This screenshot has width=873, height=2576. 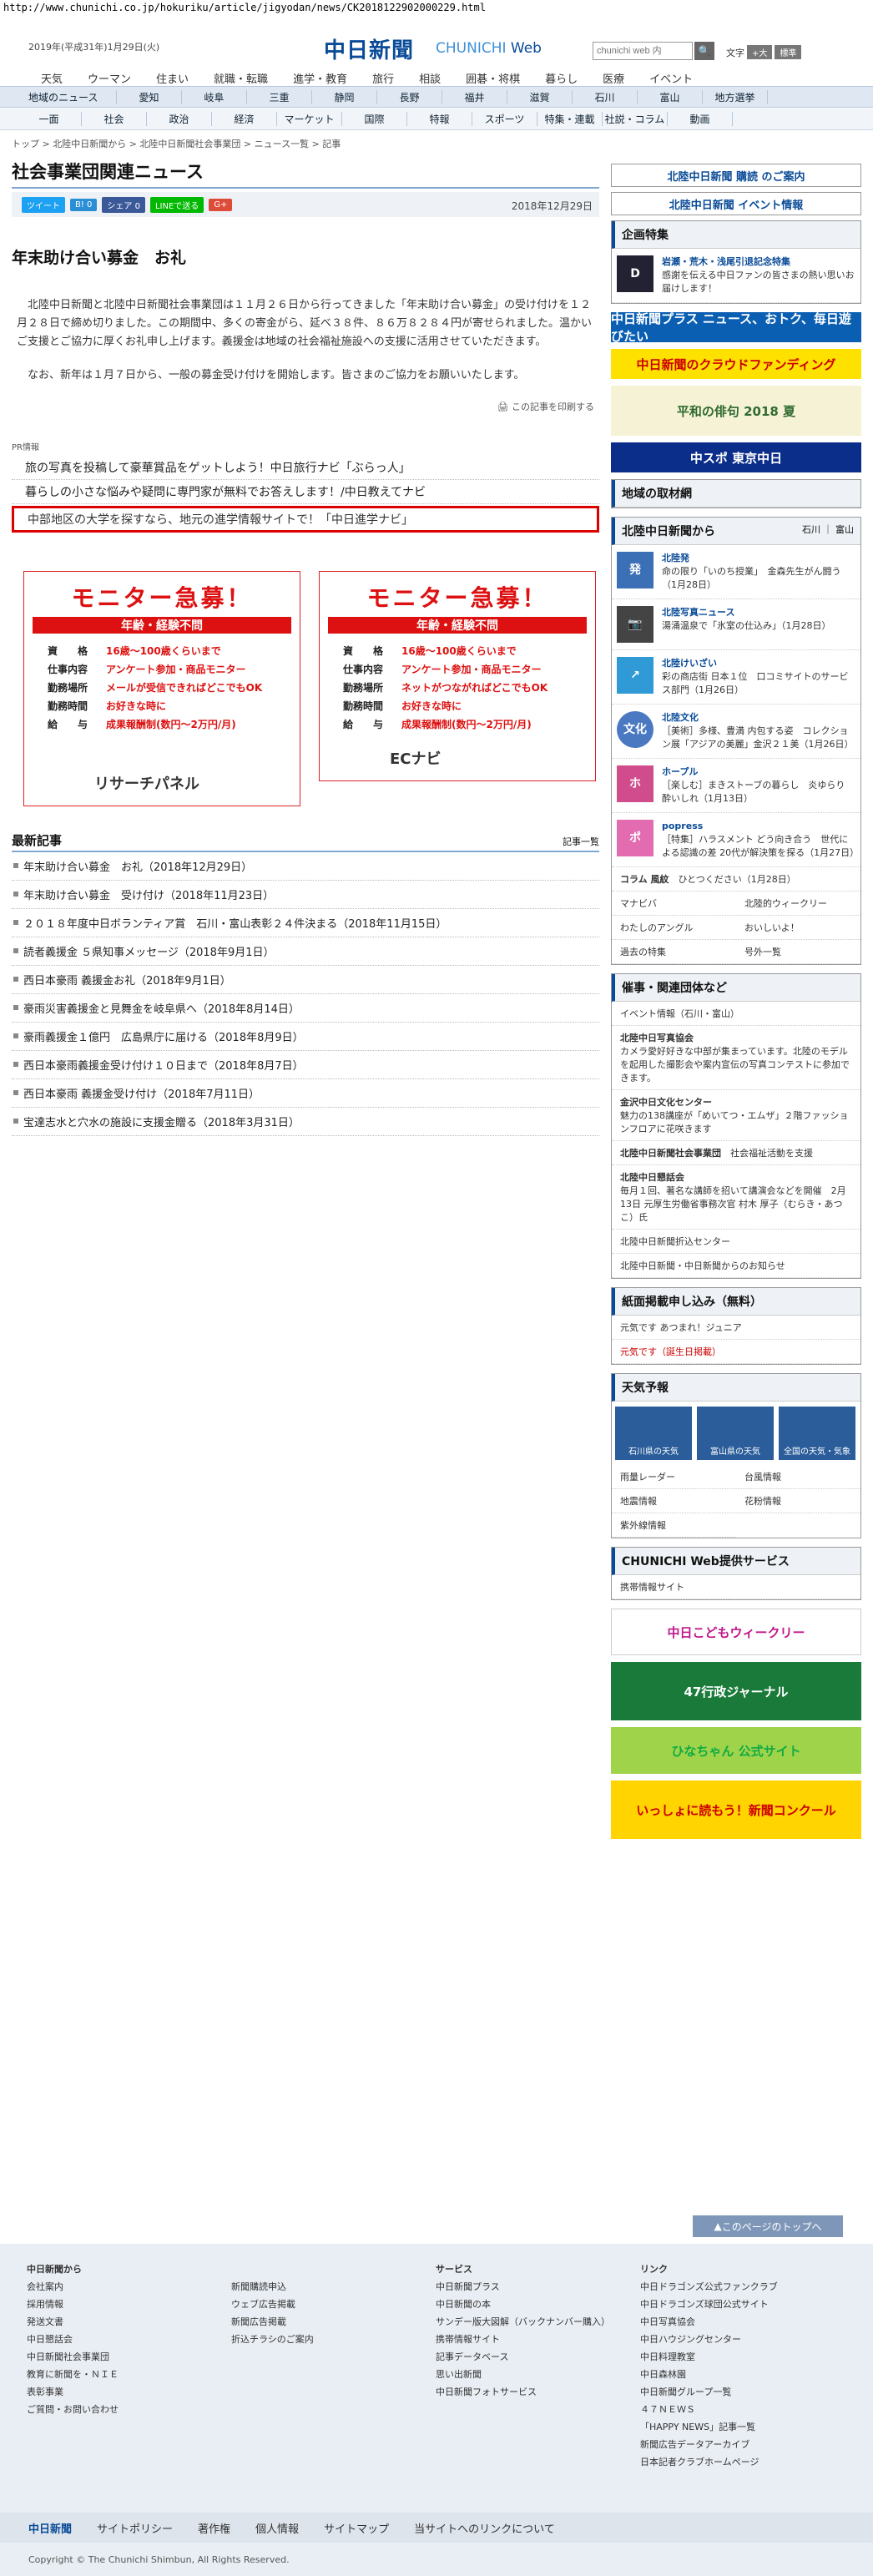 I want to click on side-link: 北陸中日新聞・中日新聞からのお知らせ, so click(x=736, y=1266).